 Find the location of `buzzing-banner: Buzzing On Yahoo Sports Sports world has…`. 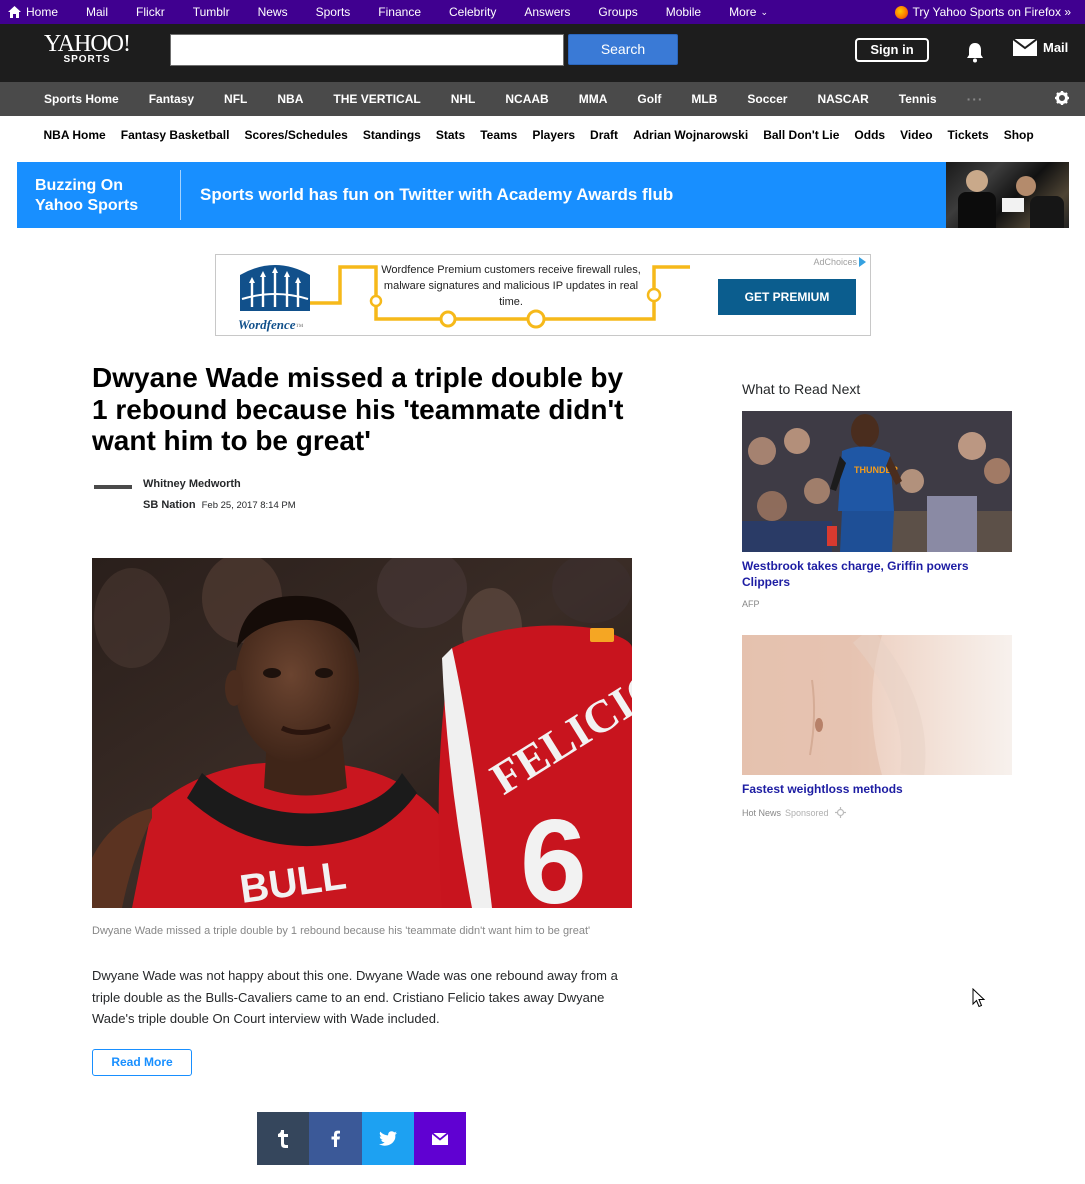

buzzing-banner: Buzzing On Yahoo Sports Sports world has… is located at coordinates (543, 195).